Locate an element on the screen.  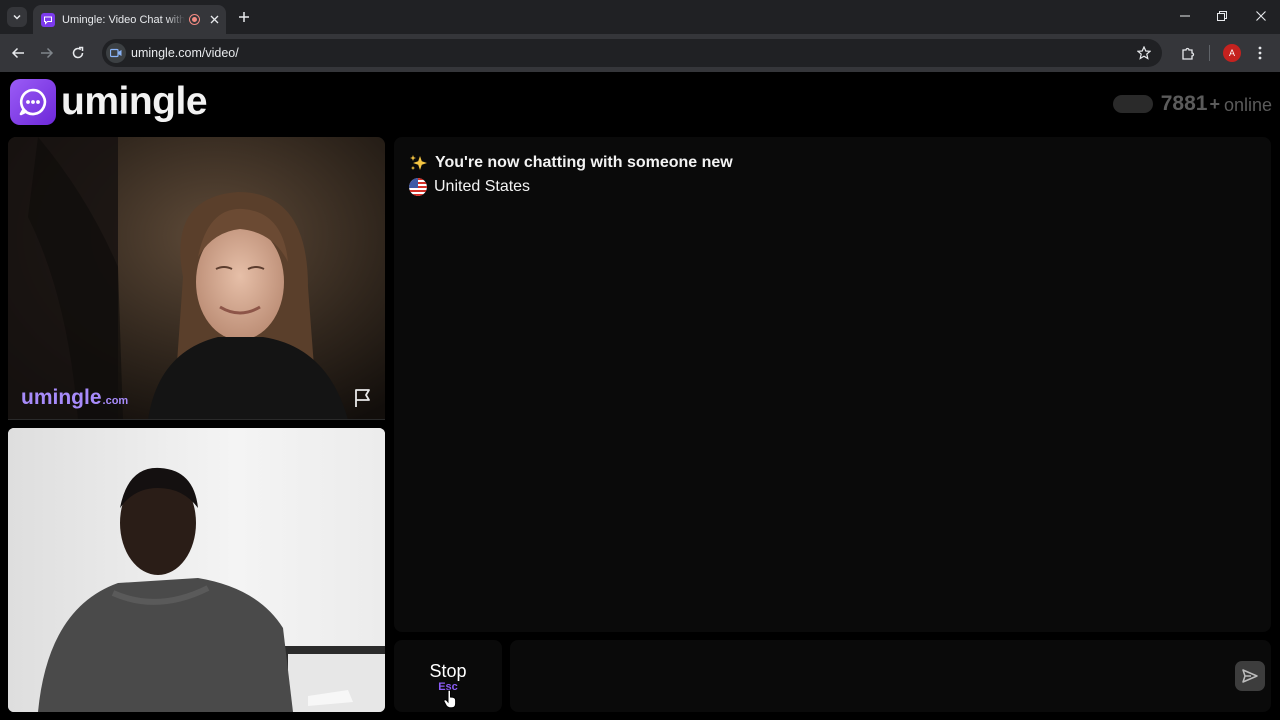
video-camera-icon is located at coordinates (116, 53).